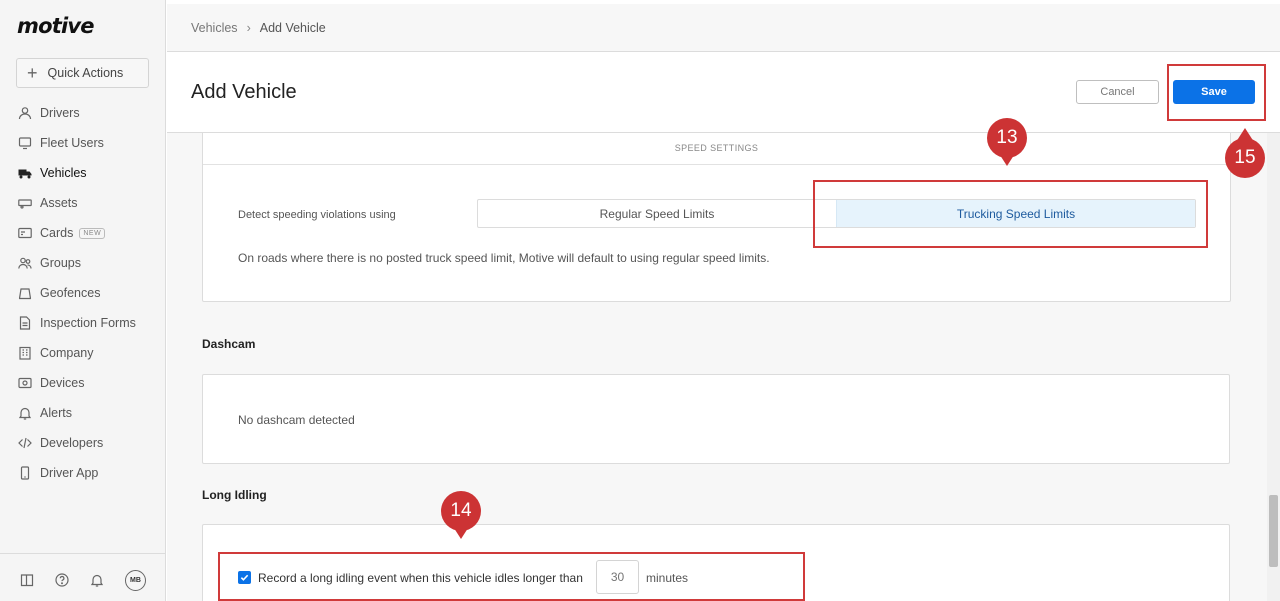 This screenshot has height=601, width=1280. I want to click on sidebar-item-label: Driver App, so click(69, 473).